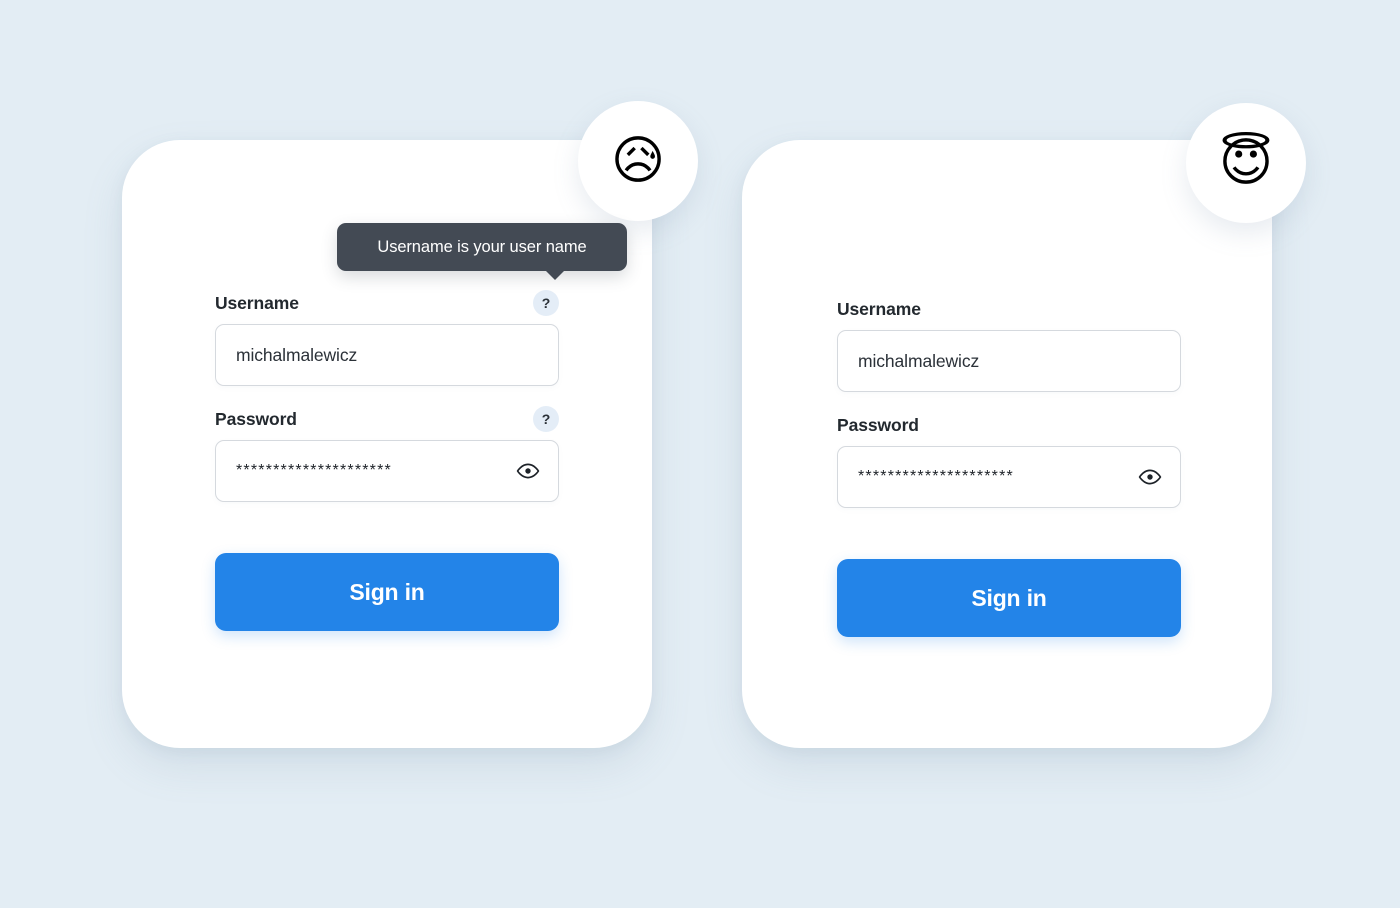 The height and width of the screenshot is (908, 1400). I want to click on username-field-group-bad: Username ? michalmalewicz, so click(387, 338).